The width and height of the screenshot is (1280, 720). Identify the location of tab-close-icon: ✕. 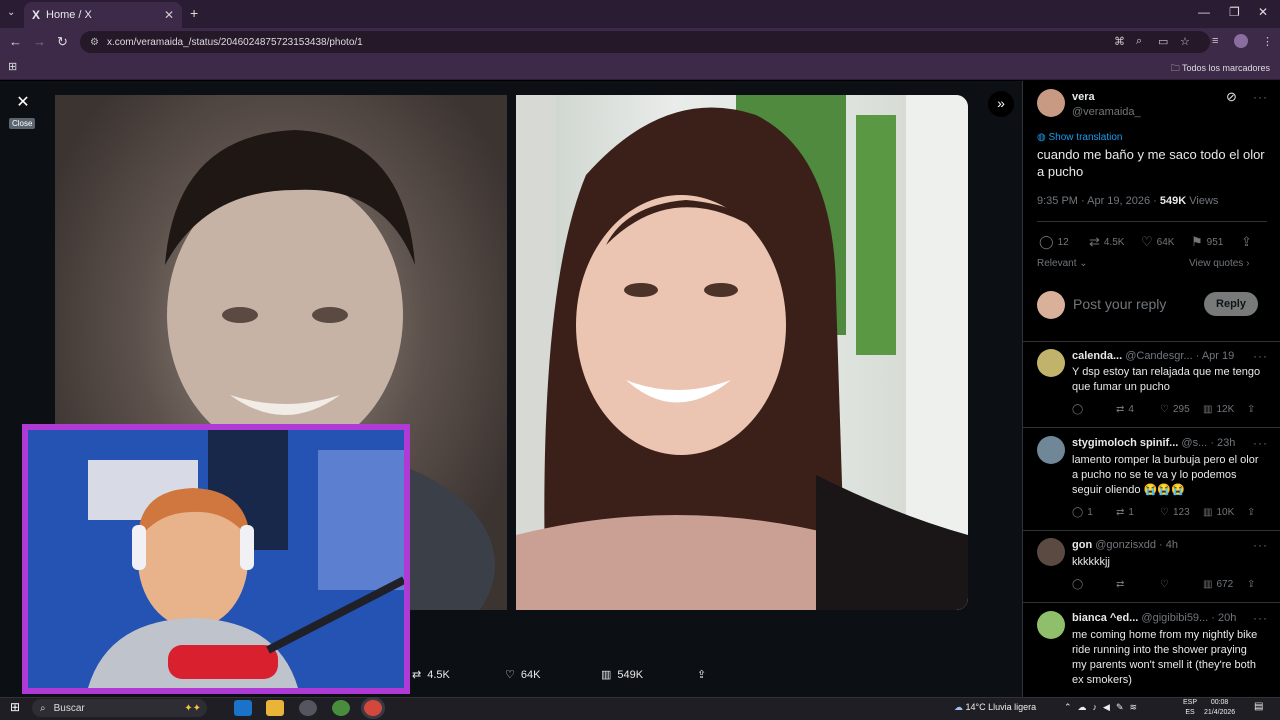
(169, 15).